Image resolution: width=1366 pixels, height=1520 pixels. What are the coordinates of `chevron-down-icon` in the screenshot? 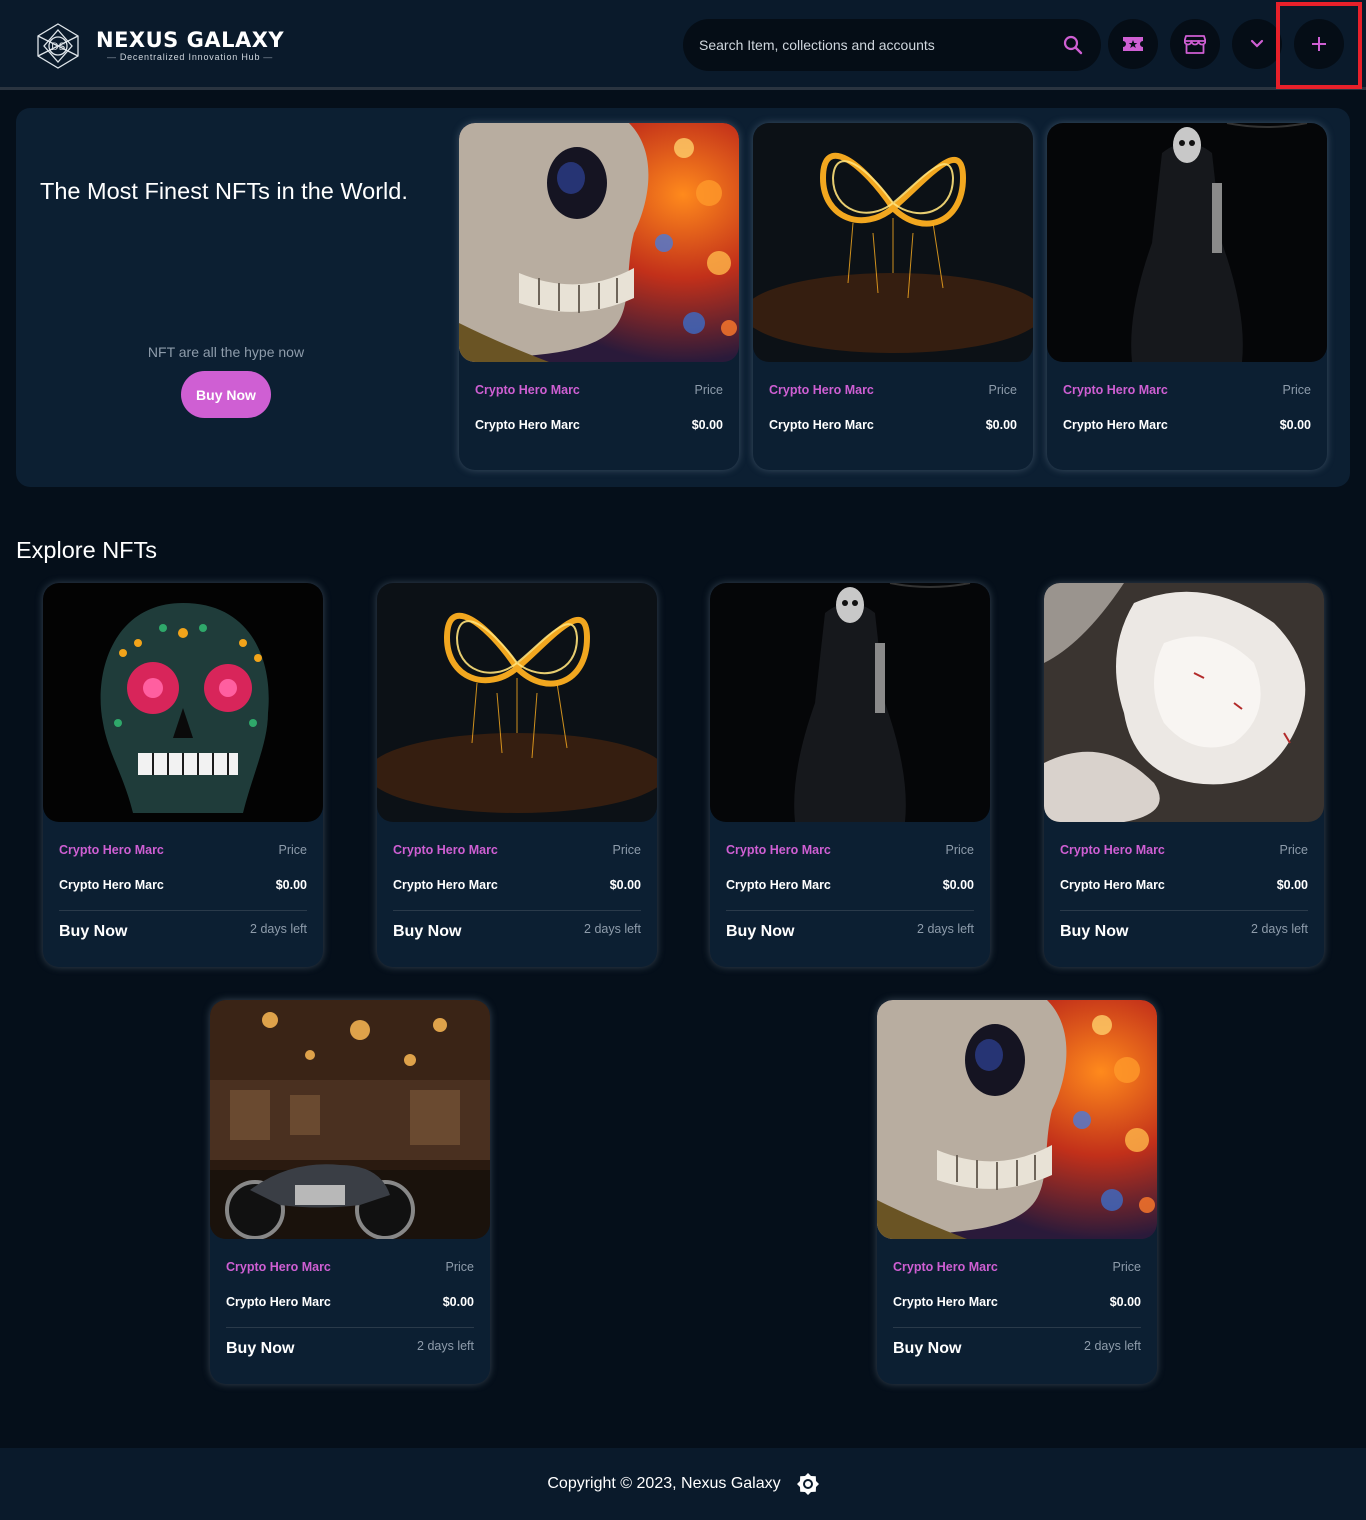 It's located at (1257, 43).